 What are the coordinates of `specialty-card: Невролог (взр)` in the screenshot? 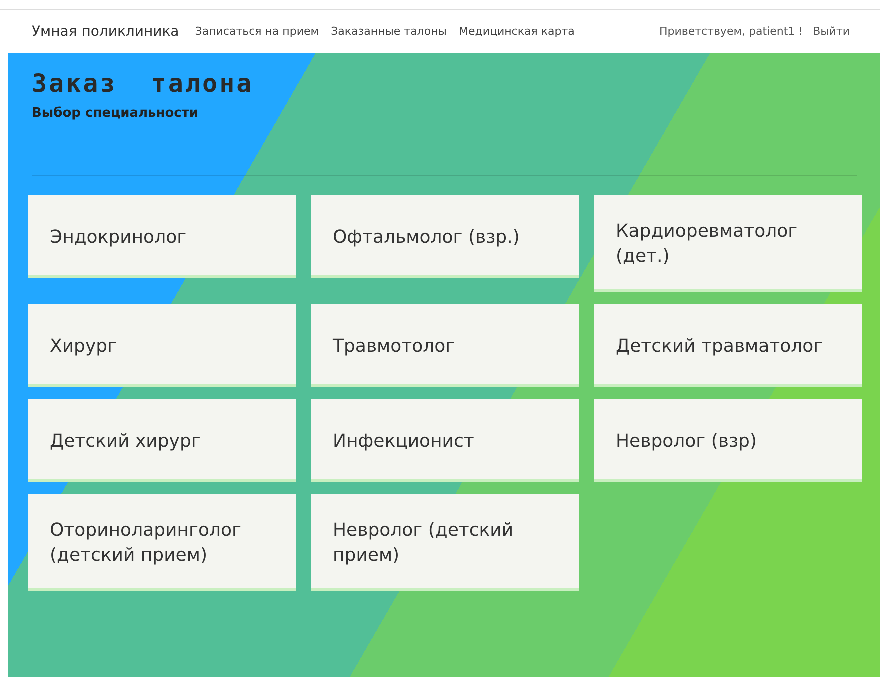 It's located at (728, 439).